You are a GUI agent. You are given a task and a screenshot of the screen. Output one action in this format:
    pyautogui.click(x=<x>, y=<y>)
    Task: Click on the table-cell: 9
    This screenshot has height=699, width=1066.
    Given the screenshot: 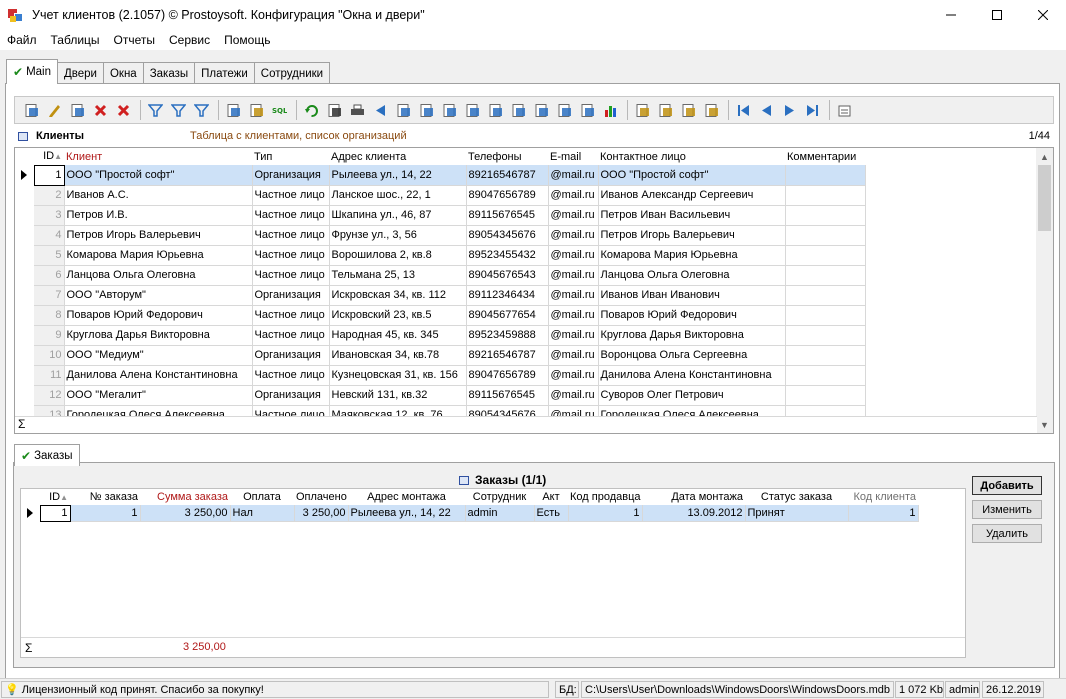 What is the action you would take?
    pyautogui.click(x=49, y=335)
    